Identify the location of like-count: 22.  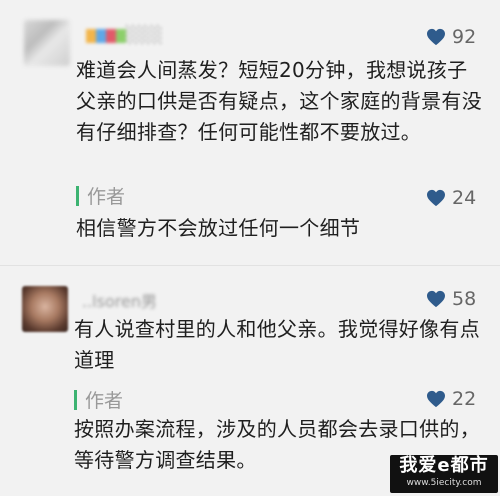
(464, 399).